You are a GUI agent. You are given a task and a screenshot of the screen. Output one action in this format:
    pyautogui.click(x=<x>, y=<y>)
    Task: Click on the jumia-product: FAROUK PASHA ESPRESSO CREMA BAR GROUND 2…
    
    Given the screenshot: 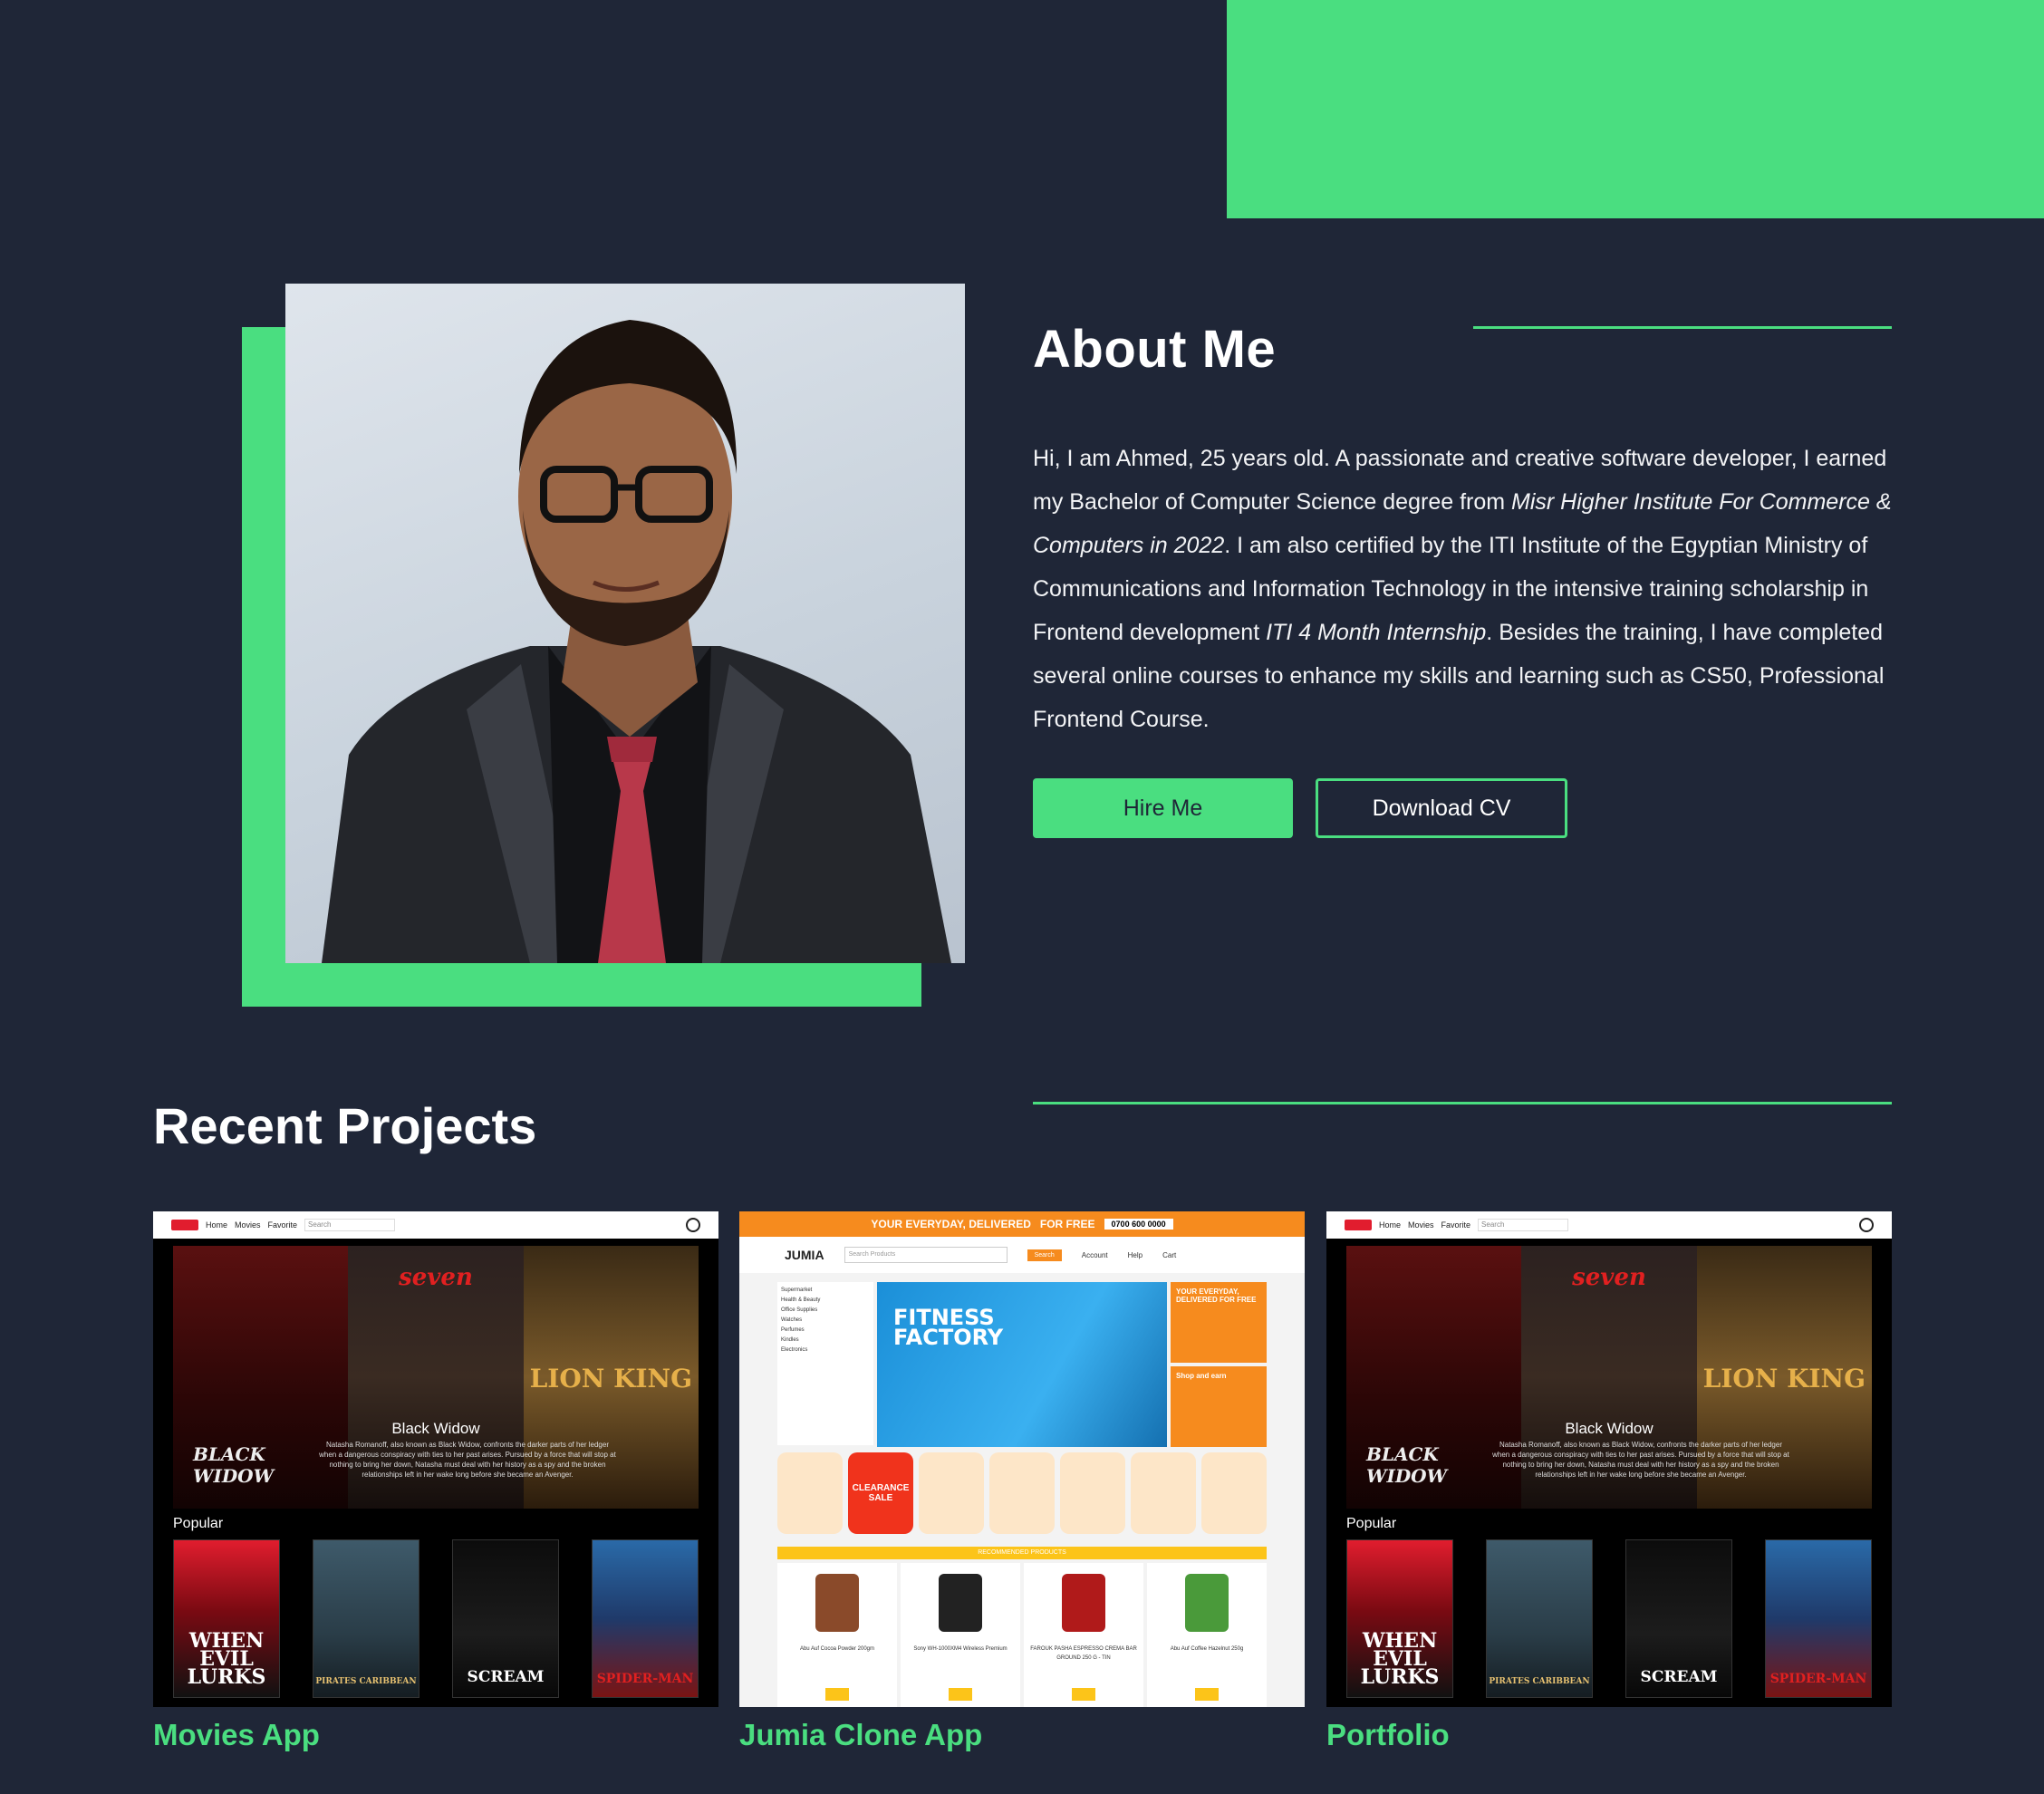 What is the action you would take?
    pyautogui.click(x=1083, y=1635)
    